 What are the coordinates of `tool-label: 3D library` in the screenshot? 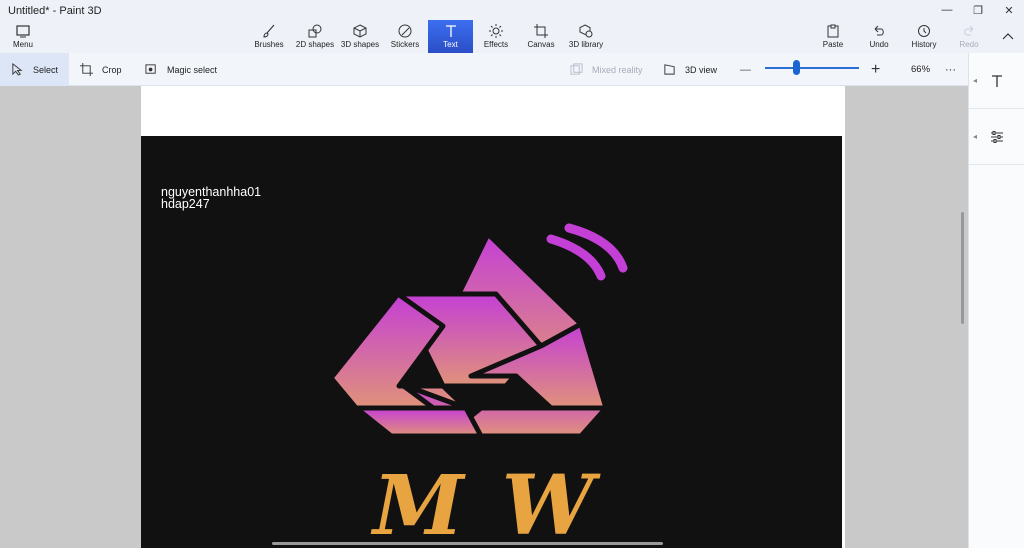 It's located at (586, 44).